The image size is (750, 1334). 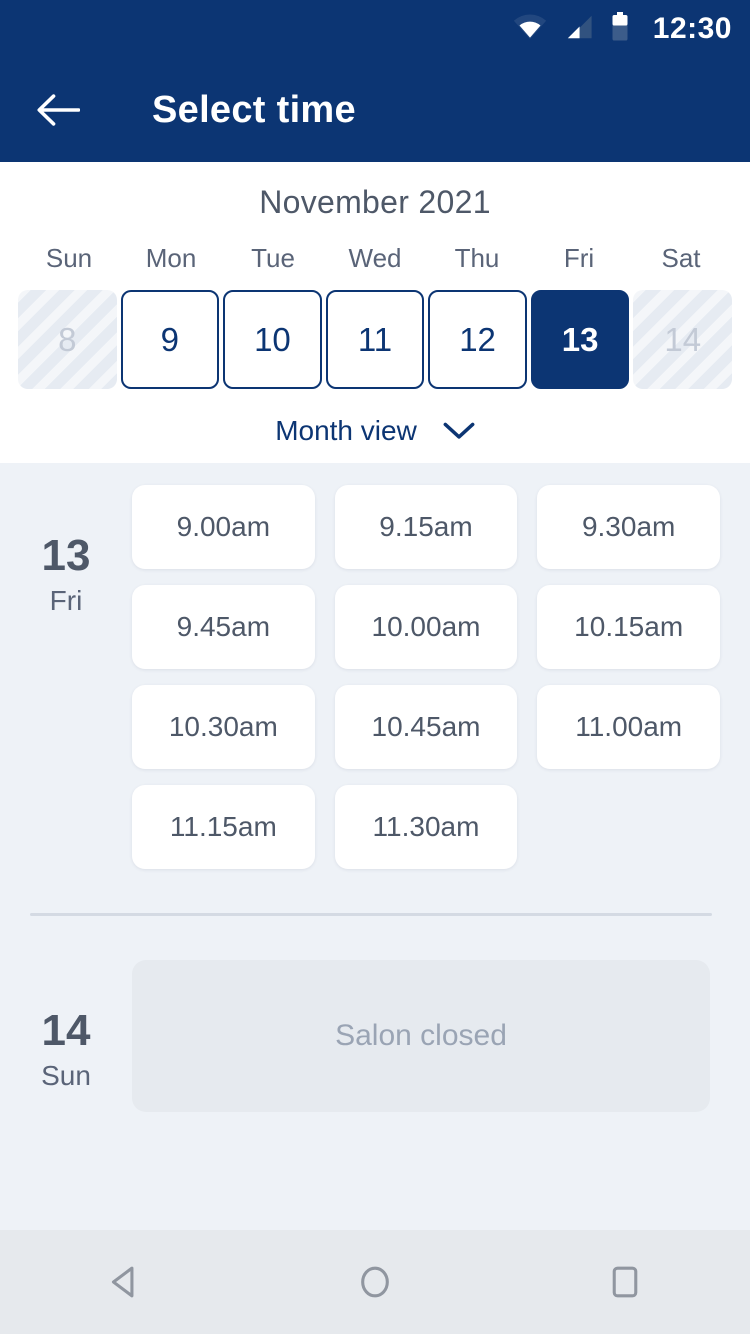 I want to click on day-group-label-14: 14 Sun, so click(x=66, y=1036).